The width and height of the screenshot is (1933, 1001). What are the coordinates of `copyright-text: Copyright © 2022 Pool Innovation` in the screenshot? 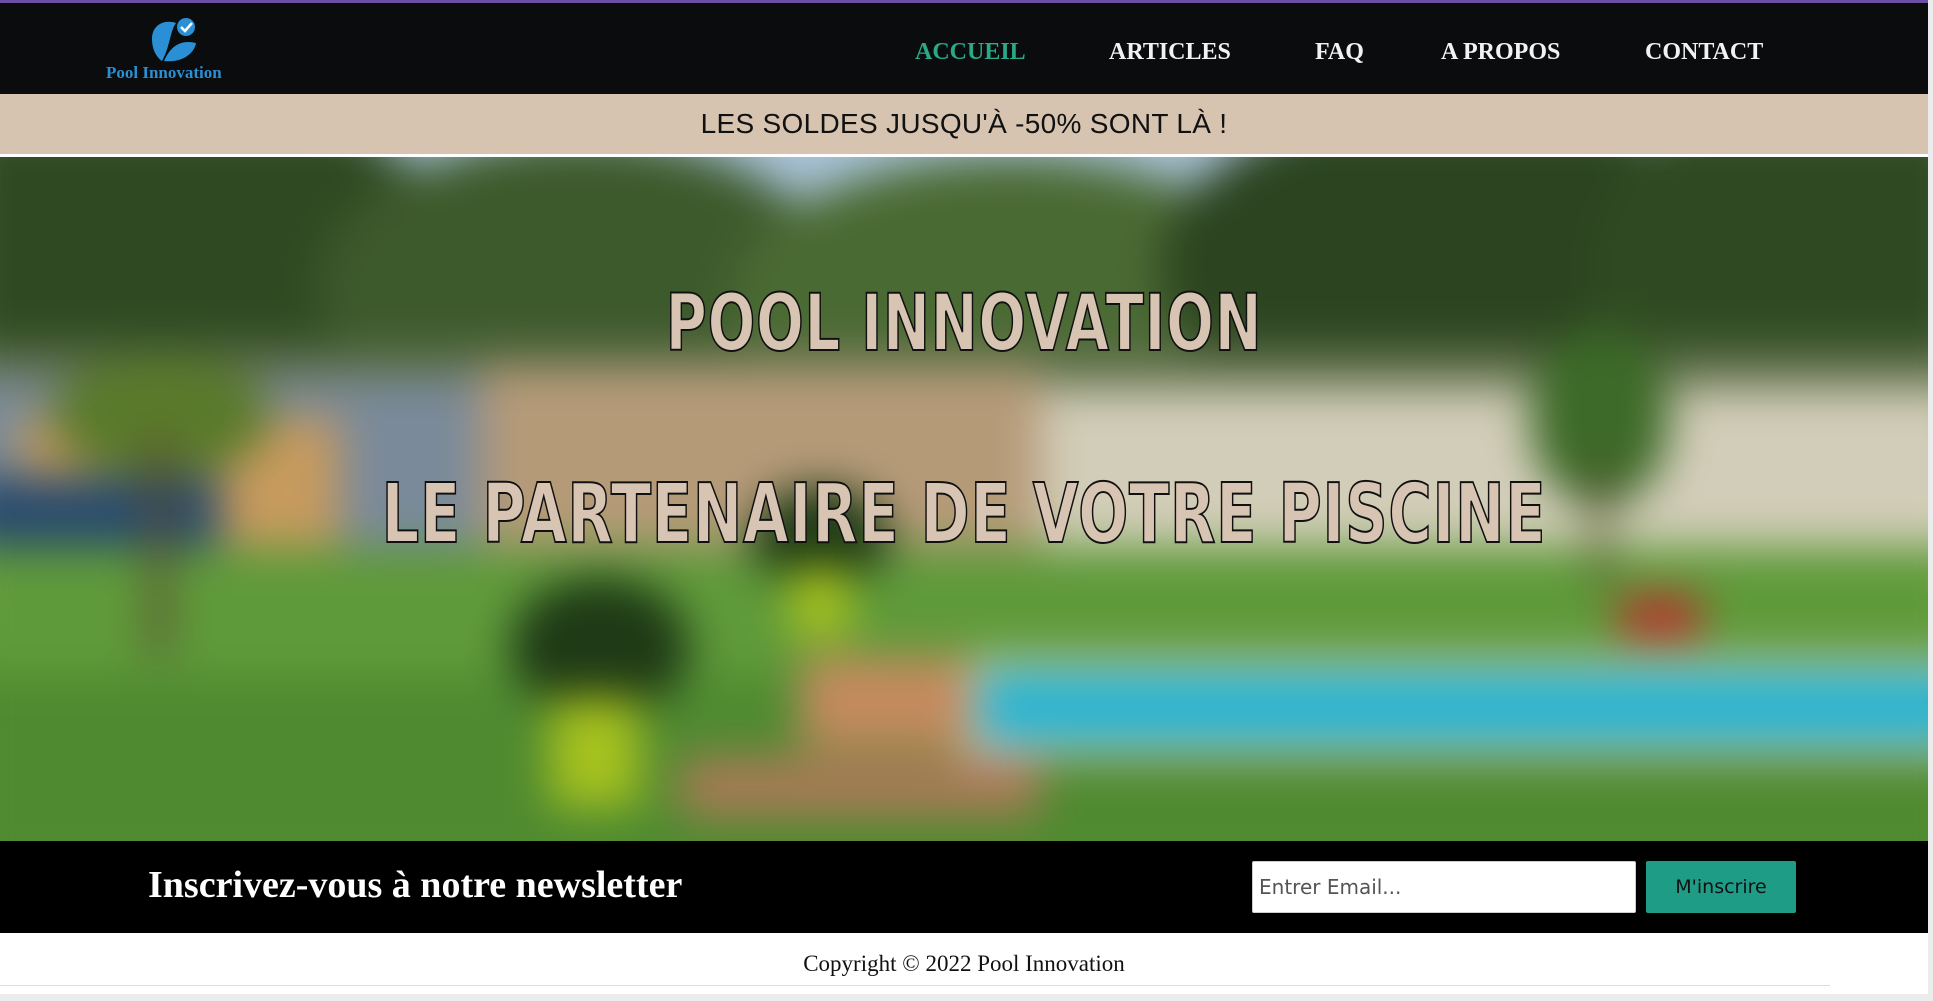 It's located at (964, 963).